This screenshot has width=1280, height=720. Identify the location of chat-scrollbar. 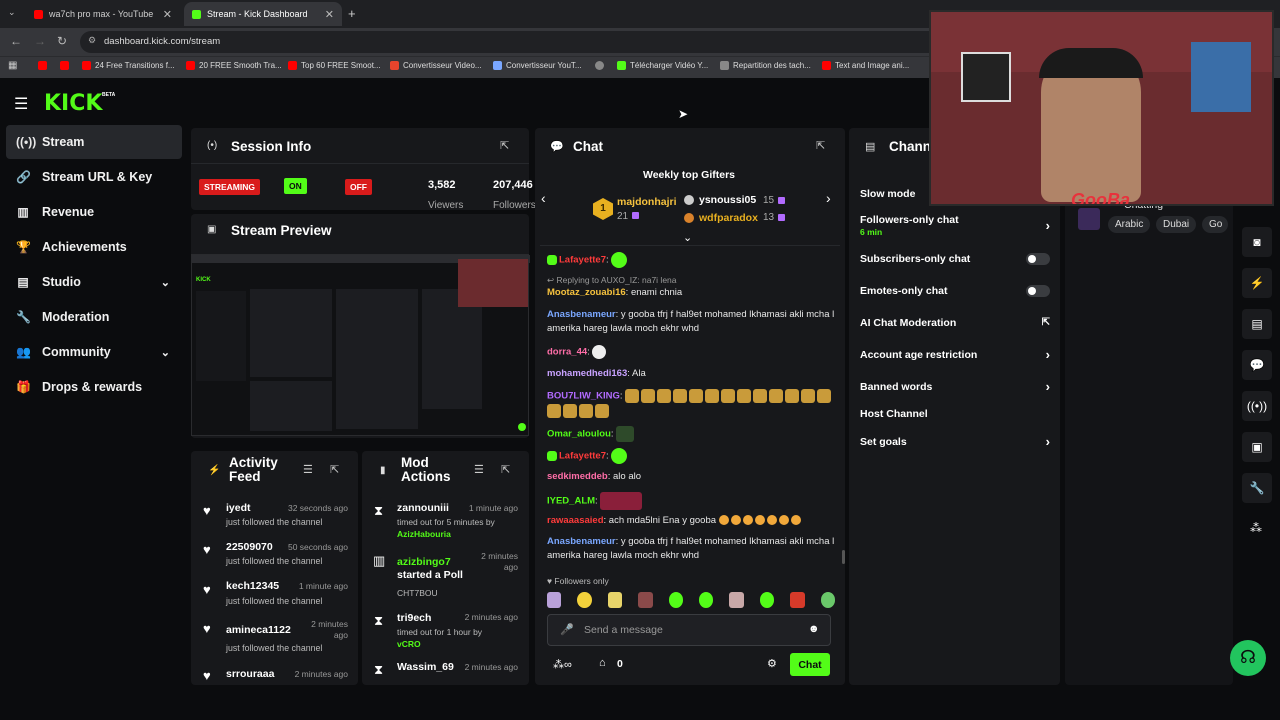
(843, 557).